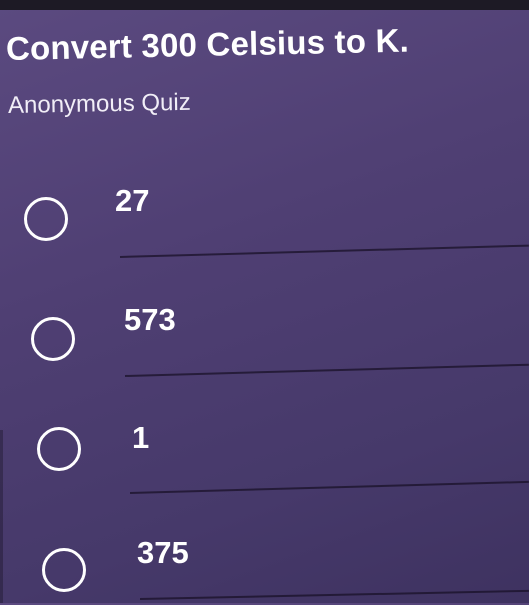 The width and height of the screenshot is (529, 605). Describe the element at coordinates (207, 44) in the screenshot. I see `quiz-question: Convert 300 Celsius to K.` at that location.